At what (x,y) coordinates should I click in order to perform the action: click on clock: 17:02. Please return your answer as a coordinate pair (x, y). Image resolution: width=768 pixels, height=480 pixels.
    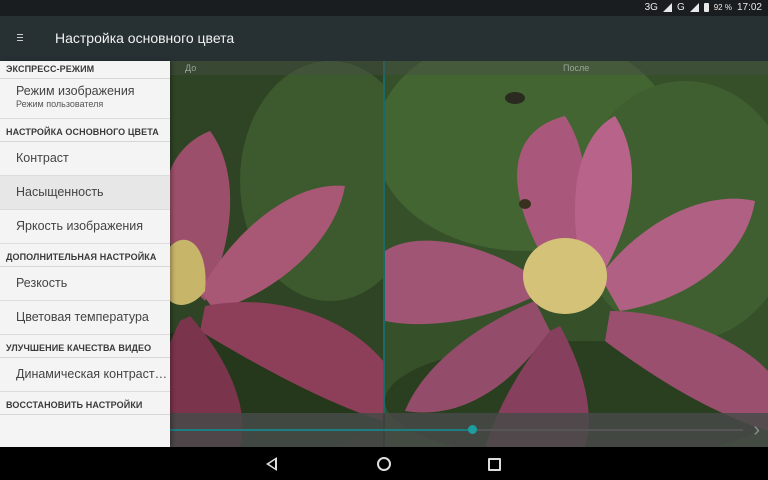
    Looking at the image, I should click on (749, 7).